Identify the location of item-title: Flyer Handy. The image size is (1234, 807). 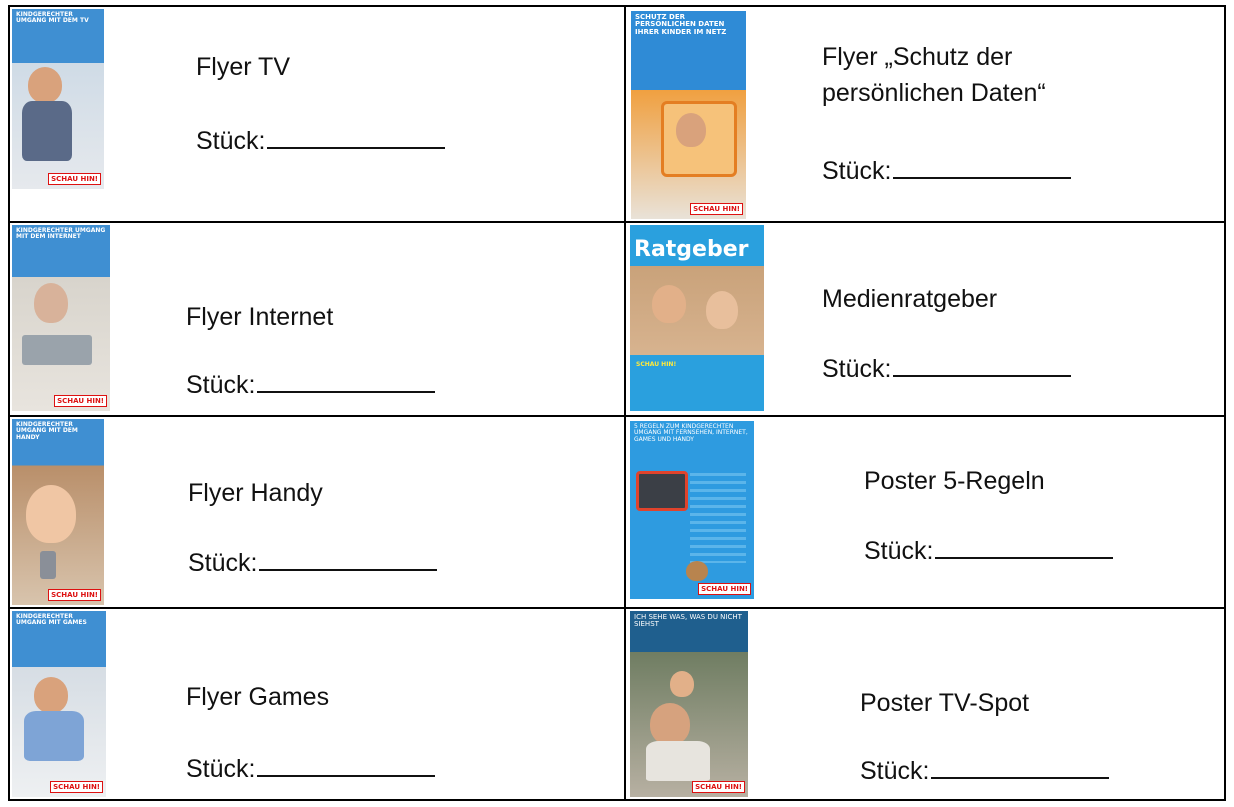
(255, 493).